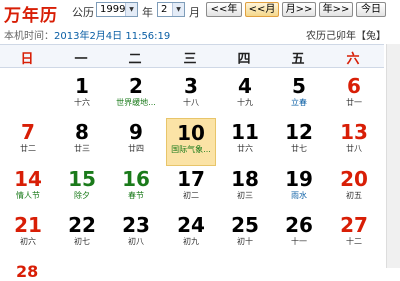  I want to click on day-number: 9, so click(136, 132).